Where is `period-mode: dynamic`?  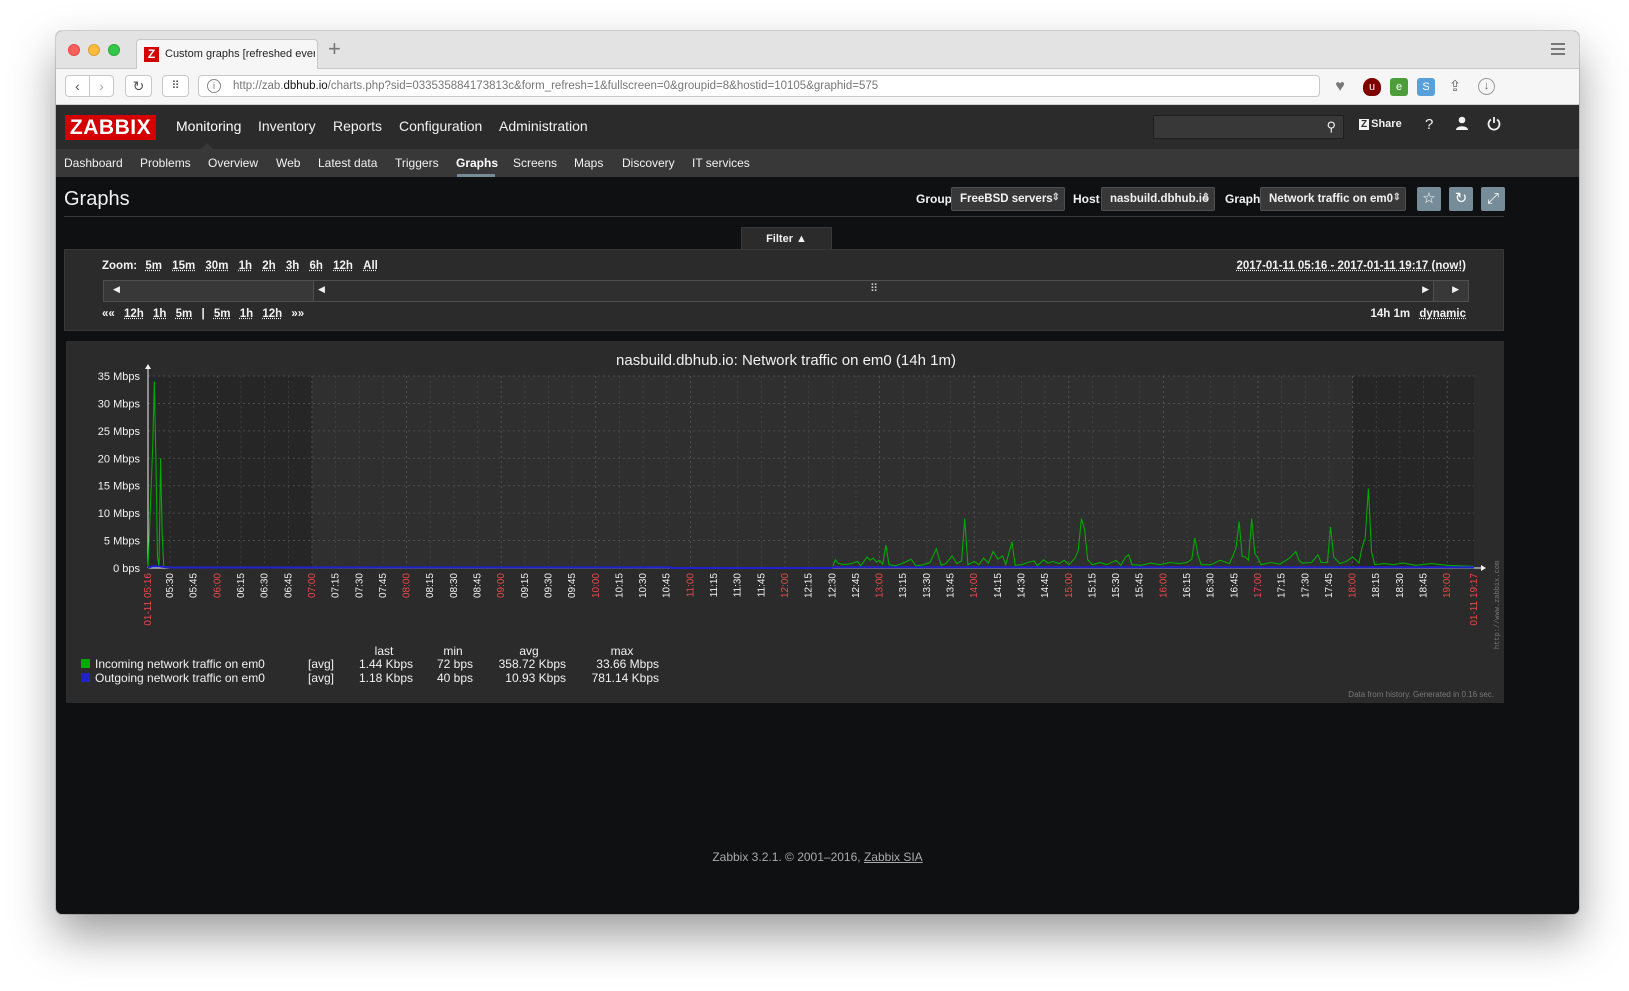
period-mode: dynamic is located at coordinates (1442, 314).